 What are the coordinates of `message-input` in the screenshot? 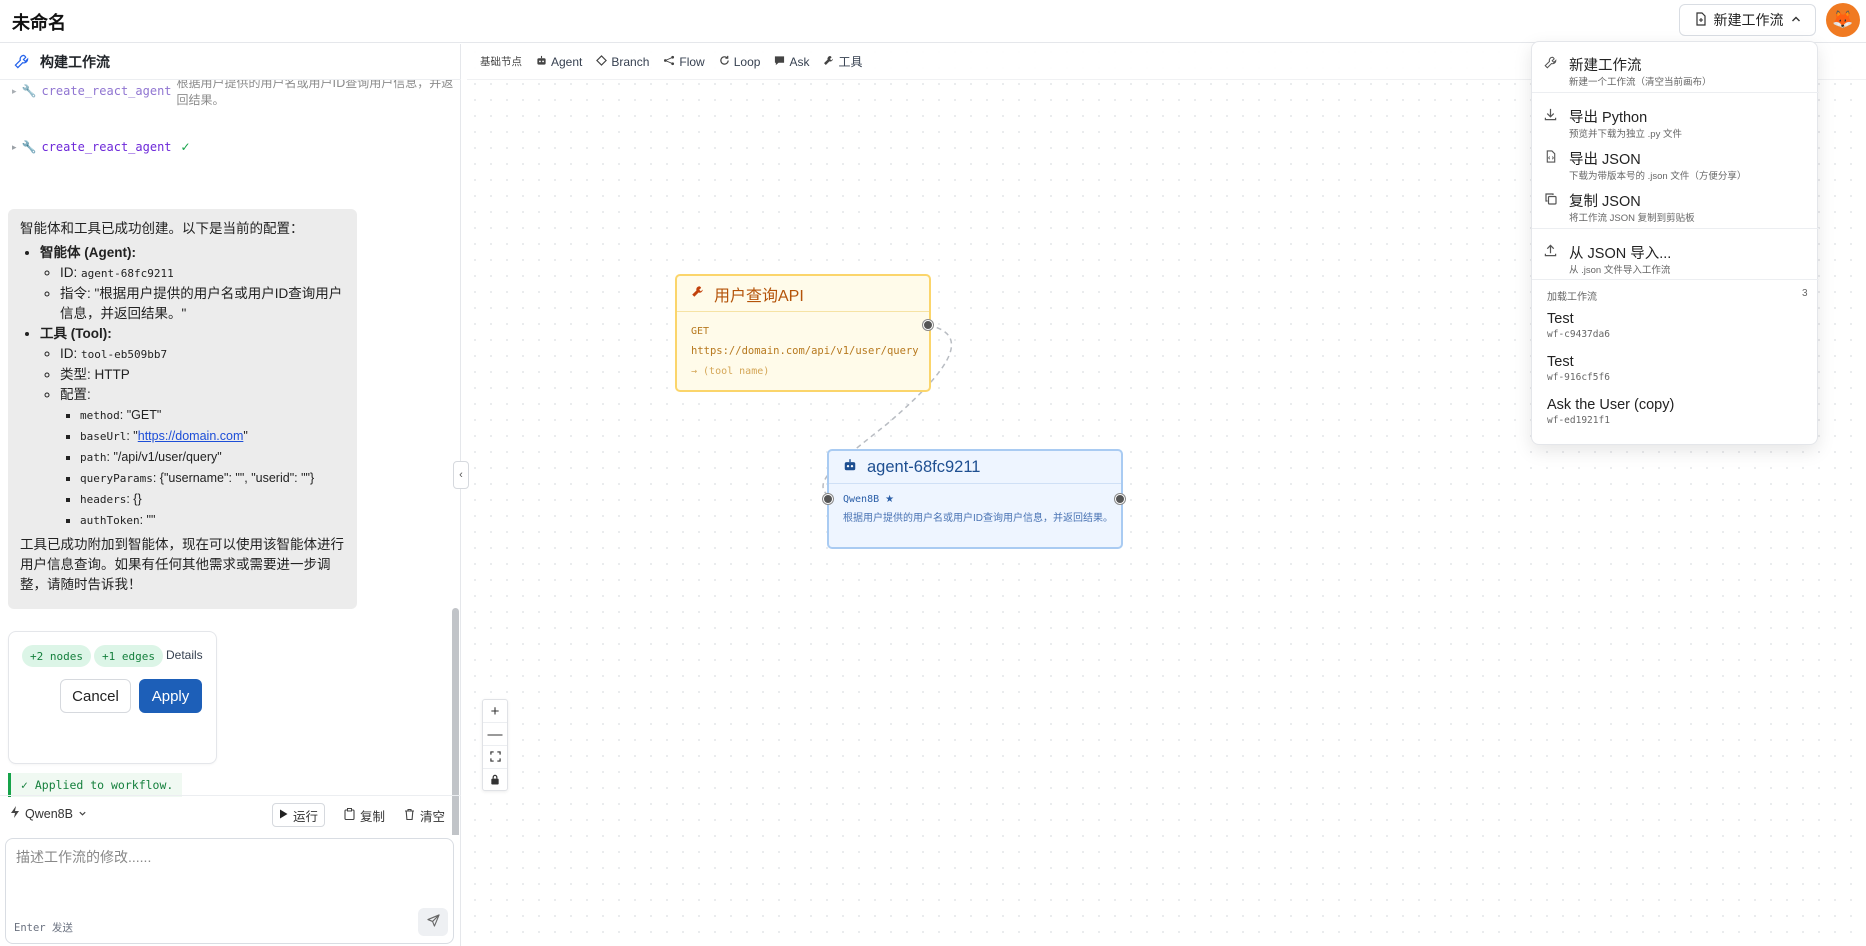 It's located at (226, 867).